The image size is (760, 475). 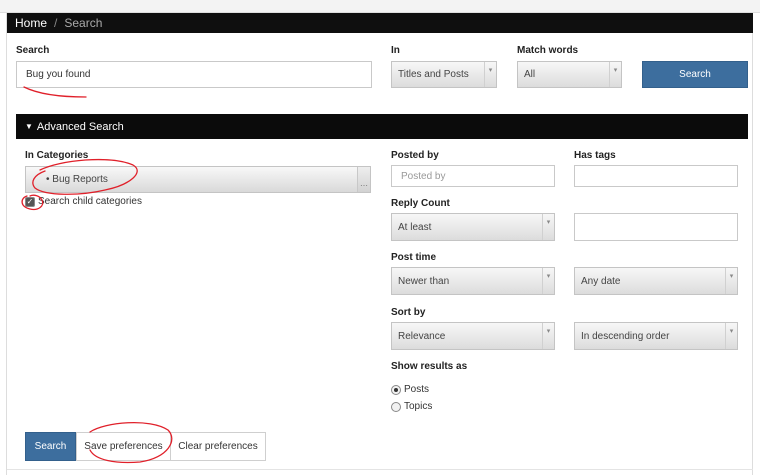 What do you see at coordinates (396, 406) in the screenshot?
I see `topics-radio` at bounding box center [396, 406].